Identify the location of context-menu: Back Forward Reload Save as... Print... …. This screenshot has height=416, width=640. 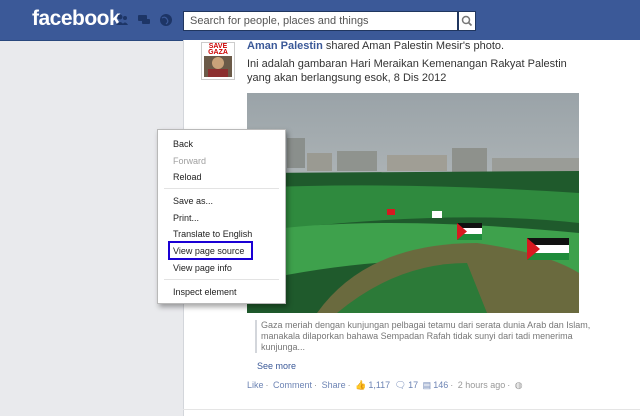
(221, 216).